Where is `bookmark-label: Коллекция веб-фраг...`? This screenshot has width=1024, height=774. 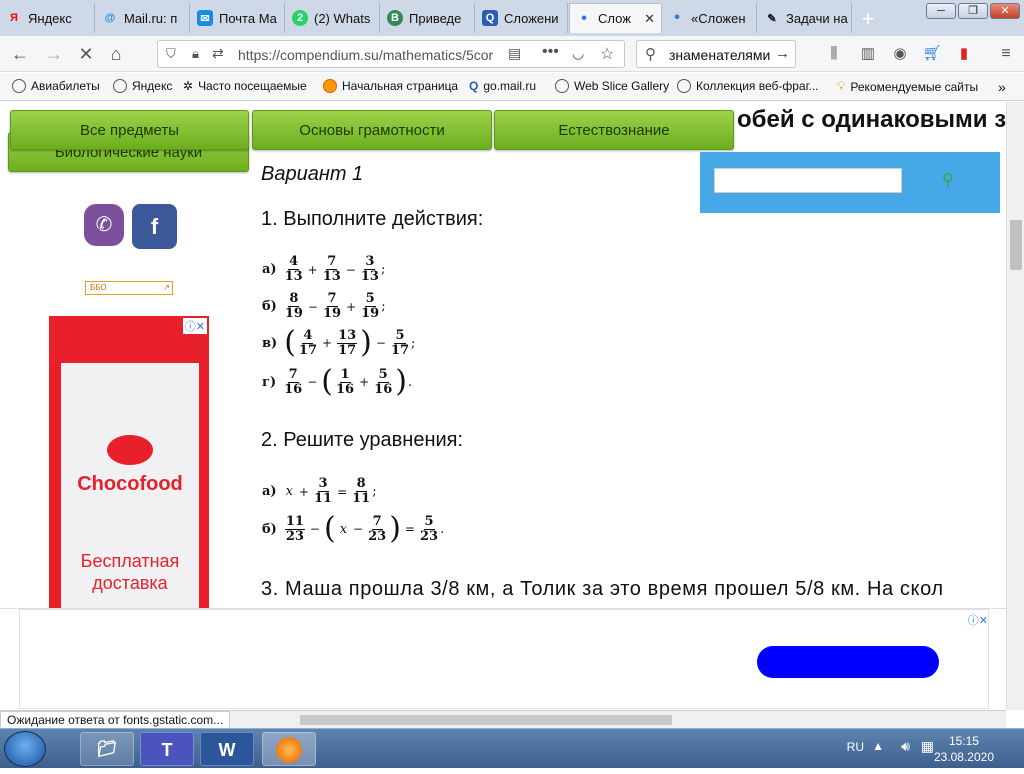
bookmark-label: Коллекция веб-фраг... is located at coordinates (757, 86).